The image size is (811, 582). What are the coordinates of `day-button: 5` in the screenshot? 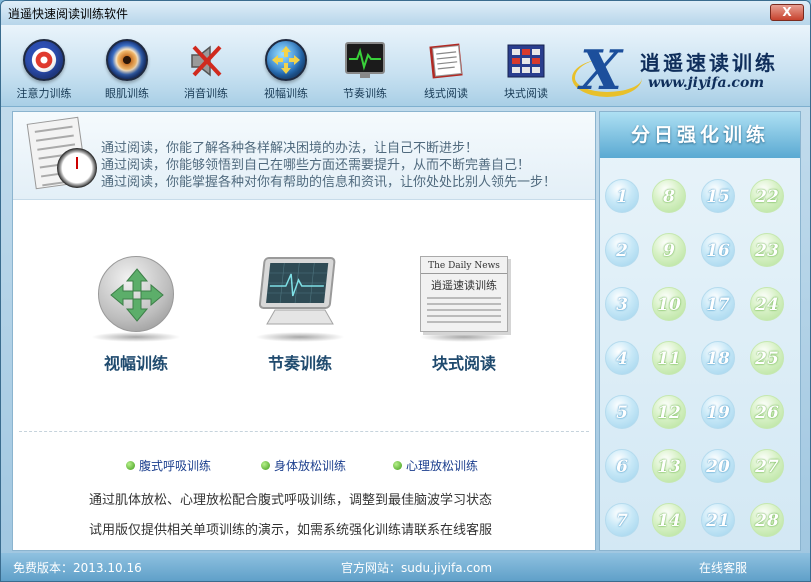 It's located at (622, 412).